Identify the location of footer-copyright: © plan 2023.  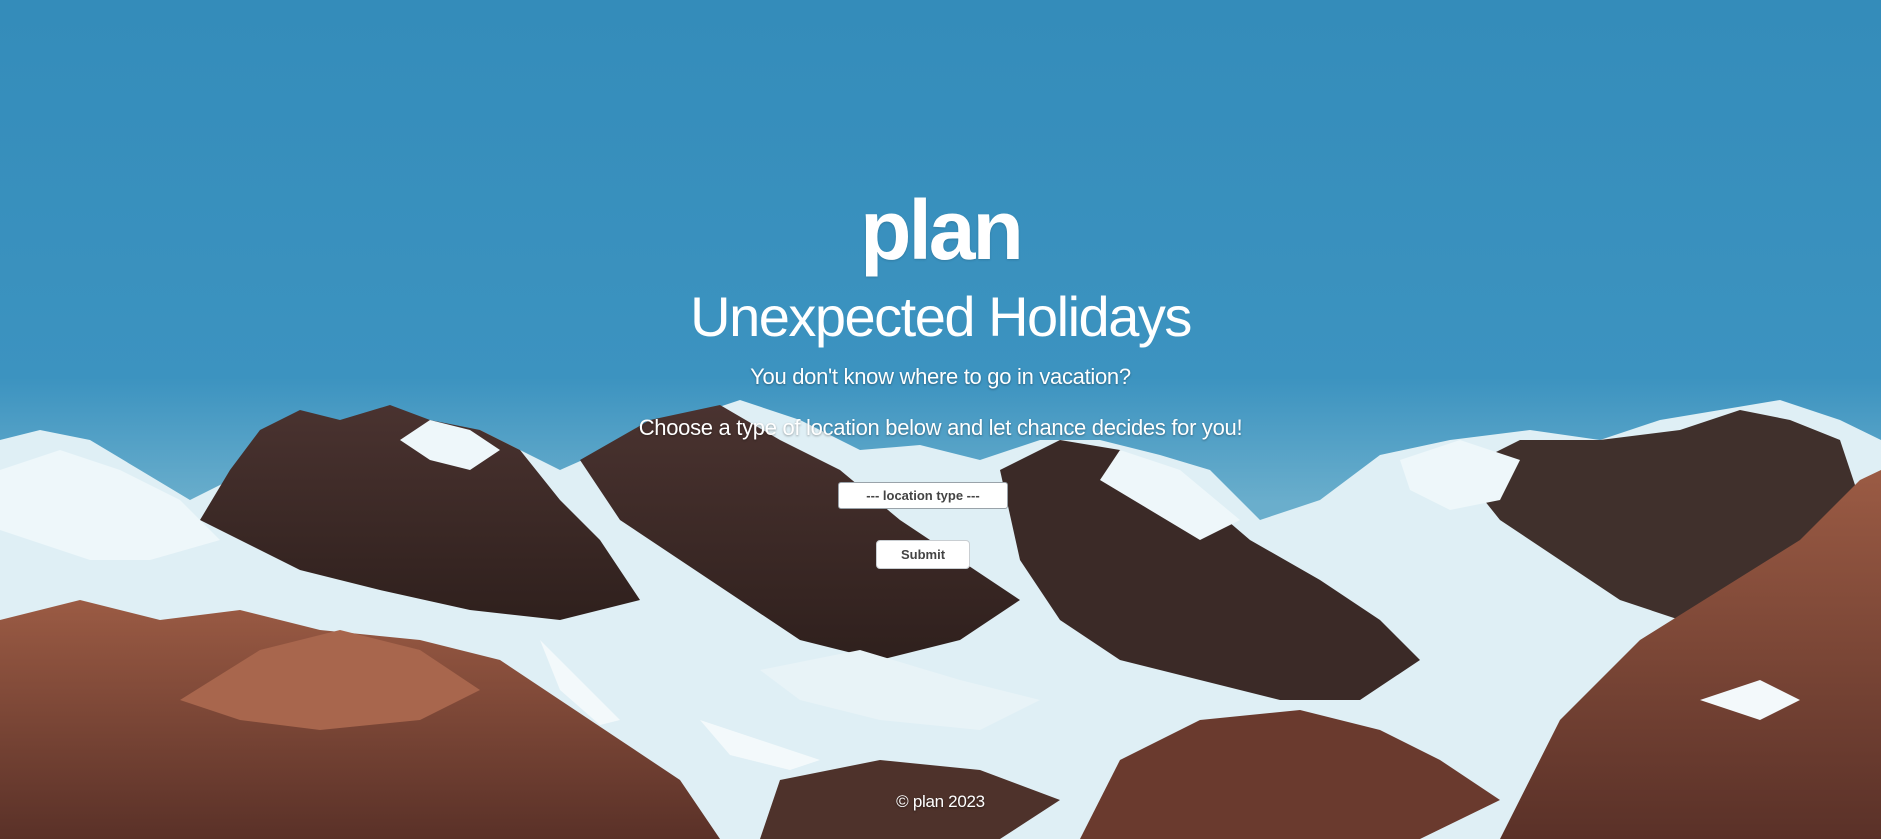
(940, 801).